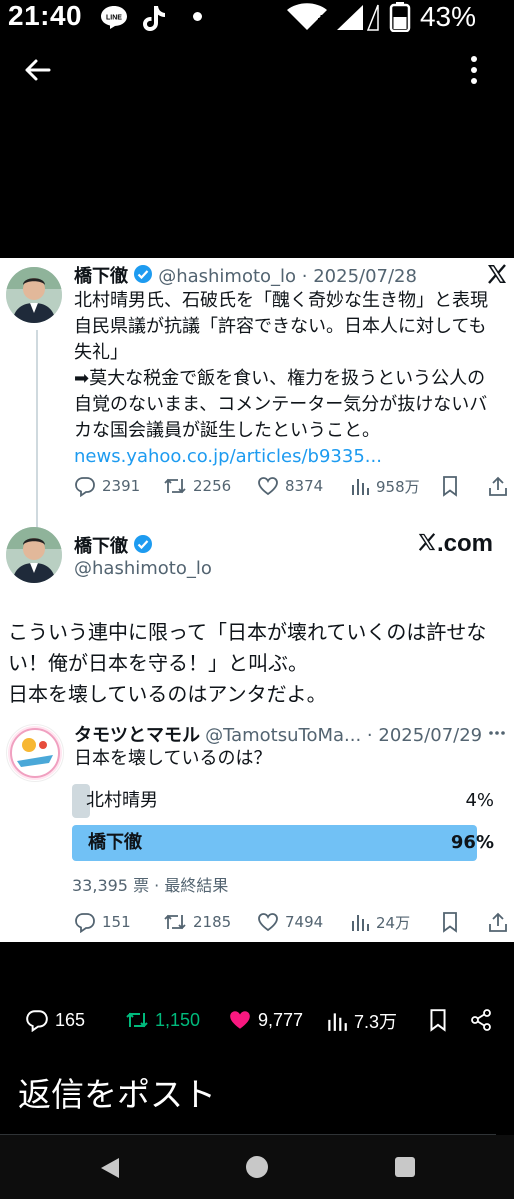 The height and width of the screenshot is (1199, 514). I want to click on cell-signal-2-icon, so click(373, 19).